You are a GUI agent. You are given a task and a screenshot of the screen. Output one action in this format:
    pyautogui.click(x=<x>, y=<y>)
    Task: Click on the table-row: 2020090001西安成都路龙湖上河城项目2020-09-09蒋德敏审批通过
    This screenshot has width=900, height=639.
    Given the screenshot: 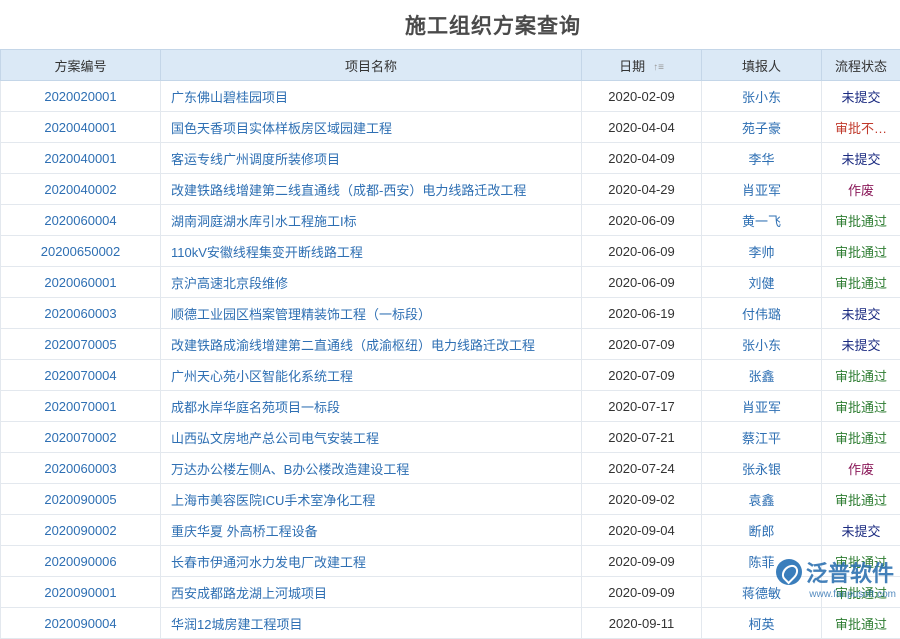 What is the action you would take?
    pyautogui.click(x=450, y=592)
    